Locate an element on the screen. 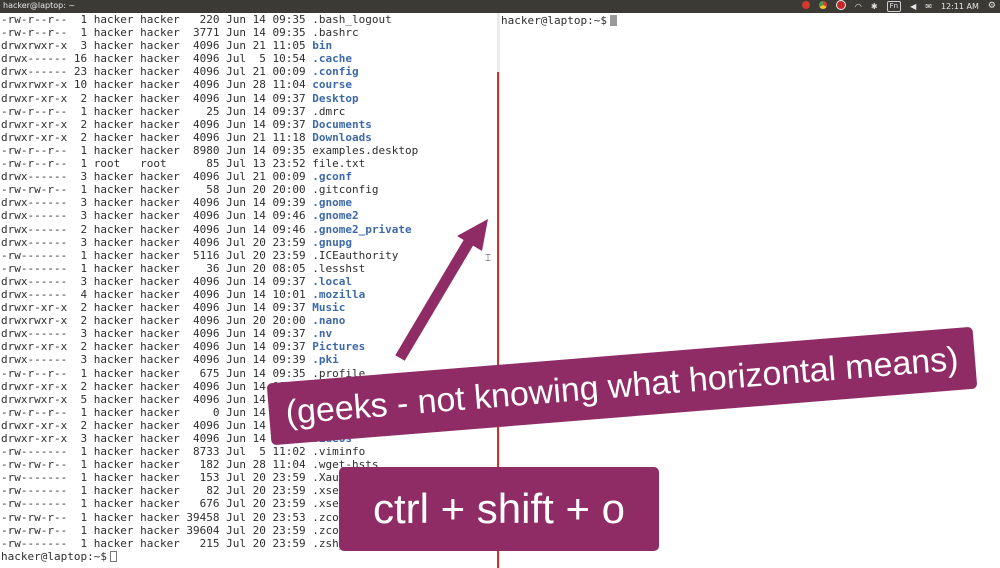  shortcut-callout: ctrl + shift + o is located at coordinates (499, 509).